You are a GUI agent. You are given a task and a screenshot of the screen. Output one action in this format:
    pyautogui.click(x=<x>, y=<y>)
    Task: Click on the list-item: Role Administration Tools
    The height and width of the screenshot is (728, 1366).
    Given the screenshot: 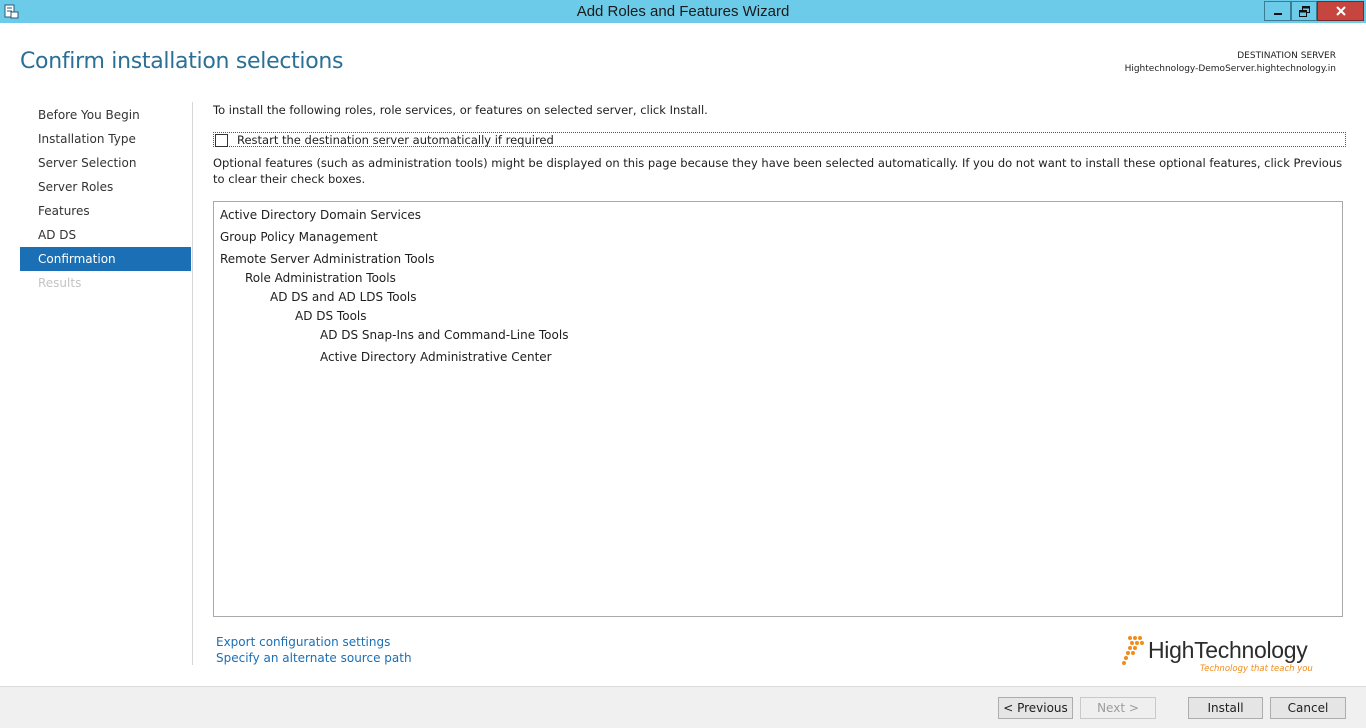 What is the action you would take?
    pyautogui.click(x=320, y=278)
    